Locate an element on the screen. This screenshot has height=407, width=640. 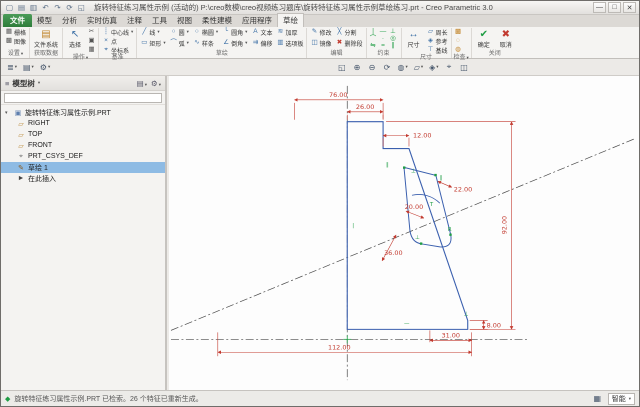
sketch-profile is located at coordinates (407, 225).